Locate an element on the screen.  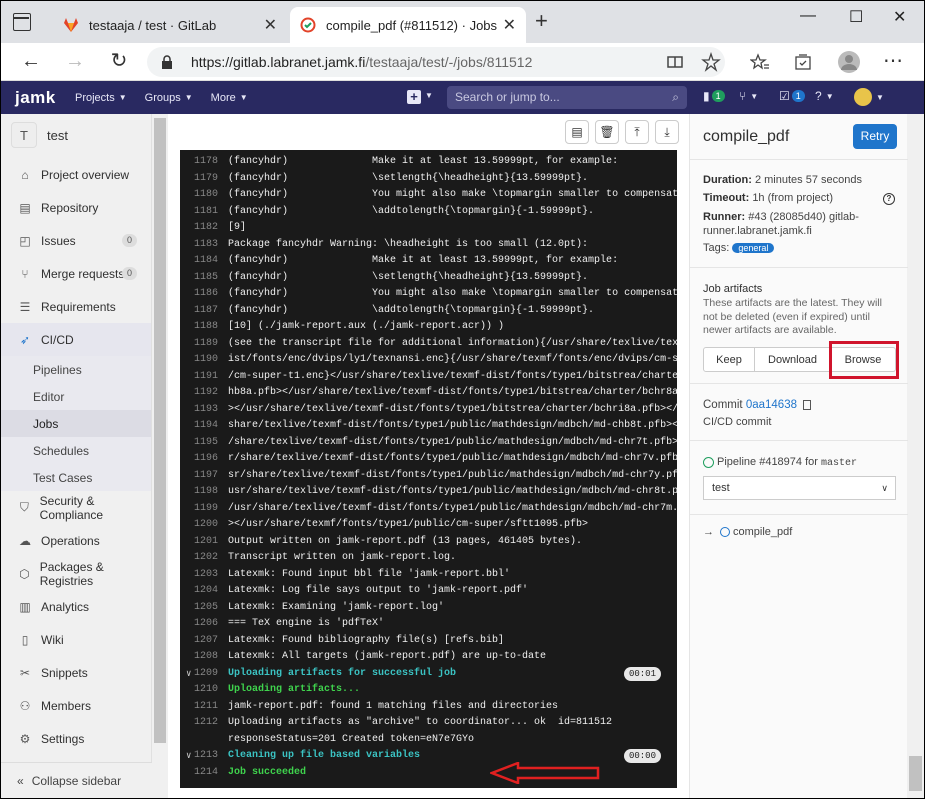
sidebar-item-operations: ☁ Operations is located at coordinates (76, 540).